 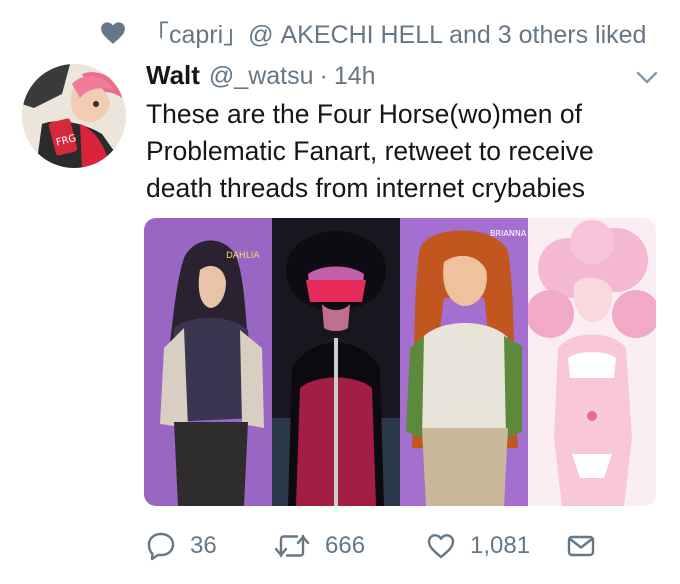 I want to click on reply-button: 36, so click(x=181, y=546).